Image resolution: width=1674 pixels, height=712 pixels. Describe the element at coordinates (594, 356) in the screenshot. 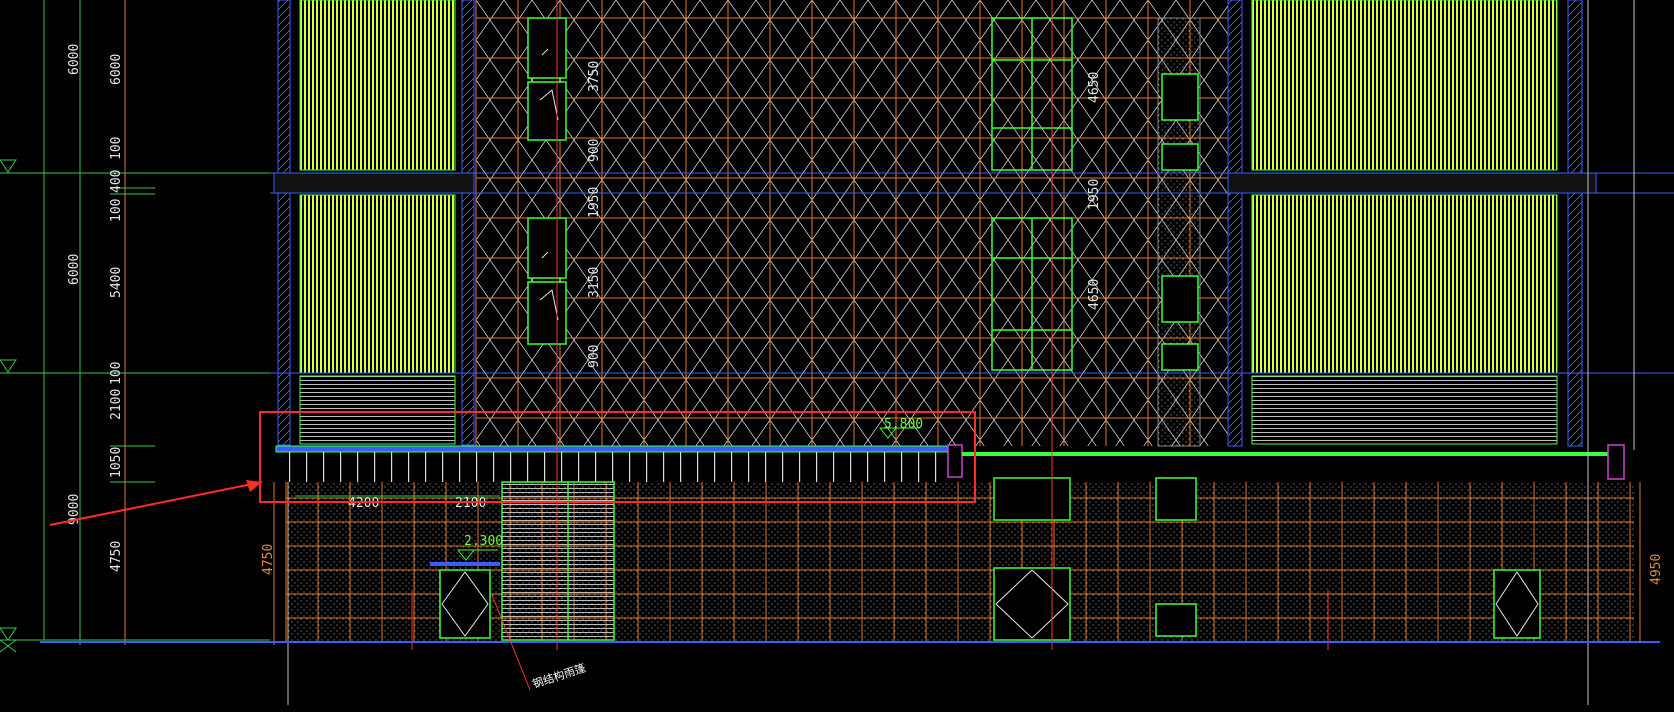

I see `dim-center-left-5: 900` at that location.